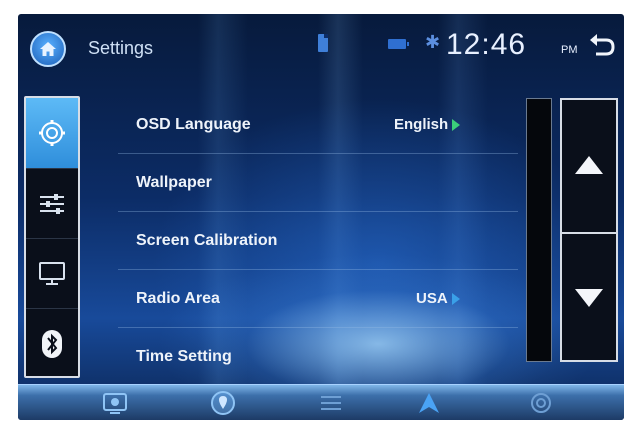 The height and width of the screenshot is (426, 634). I want to click on dock-navigate-button, so click(429, 403).